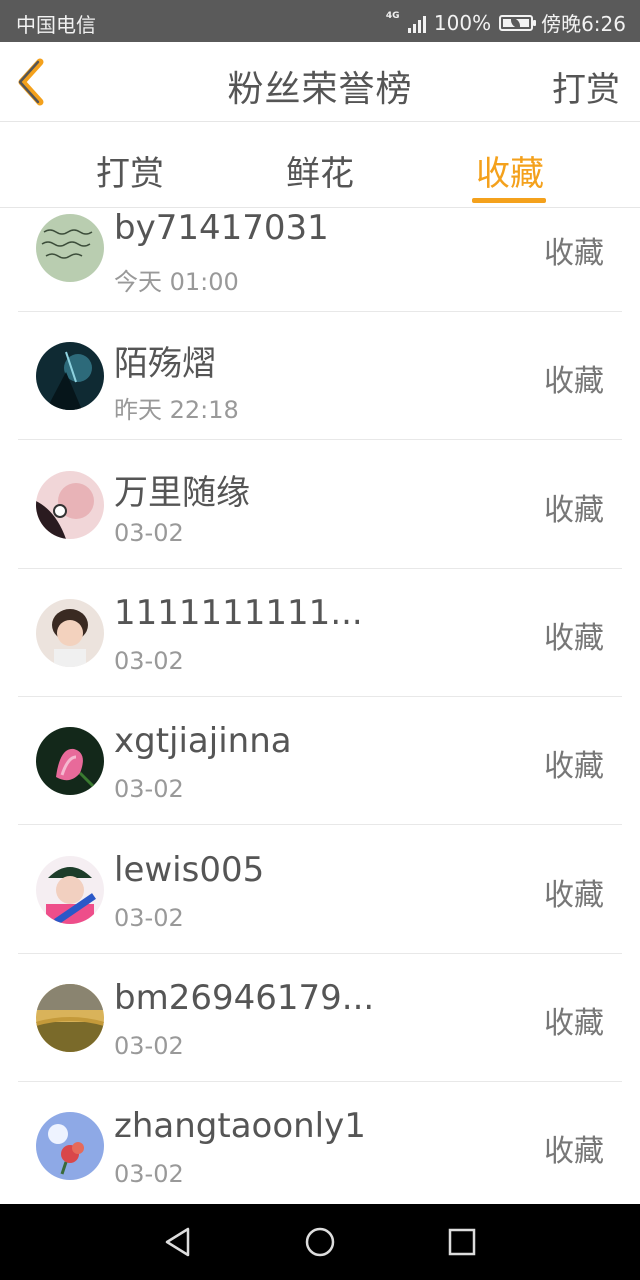  Describe the element at coordinates (462, 22) in the screenshot. I see `battery-percent: 100%` at that location.